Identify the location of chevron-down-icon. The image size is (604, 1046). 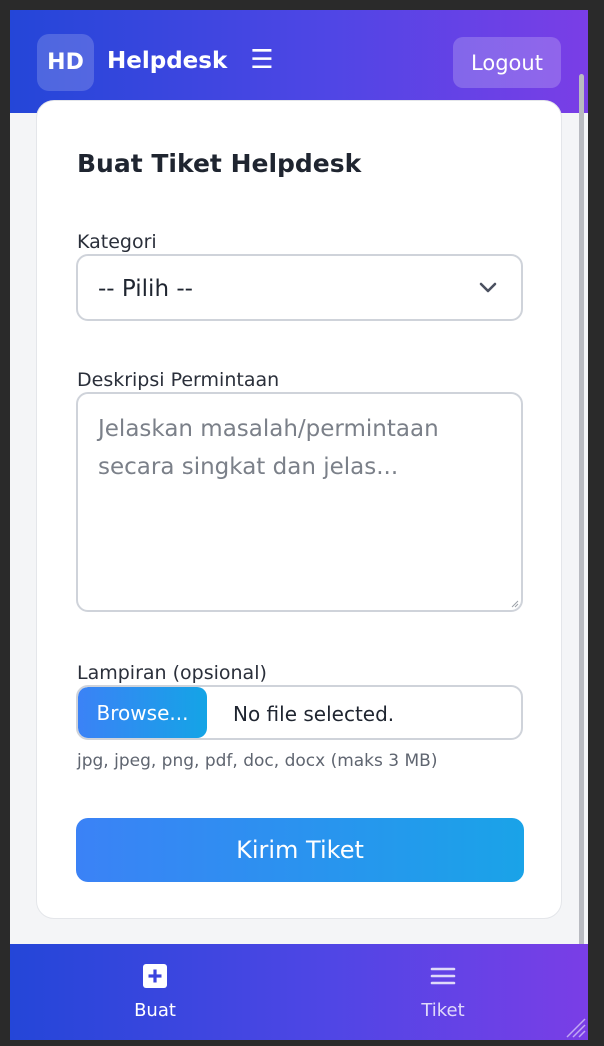
(488, 287).